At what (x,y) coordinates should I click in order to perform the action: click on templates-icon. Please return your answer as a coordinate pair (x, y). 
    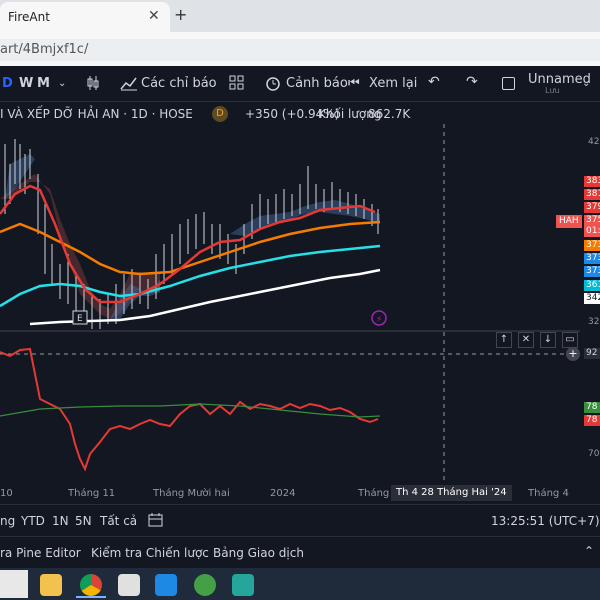
    Looking at the image, I should click on (237, 83).